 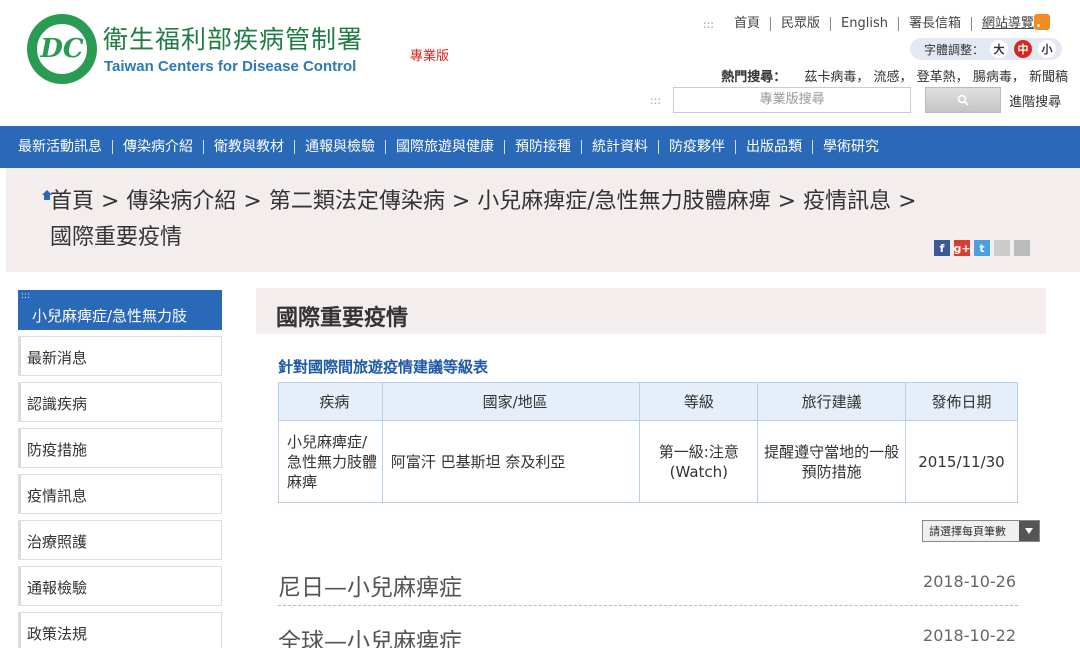 What do you see at coordinates (1042, 22) in the screenshot?
I see `rss-icon` at bounding box center [1042, 22].